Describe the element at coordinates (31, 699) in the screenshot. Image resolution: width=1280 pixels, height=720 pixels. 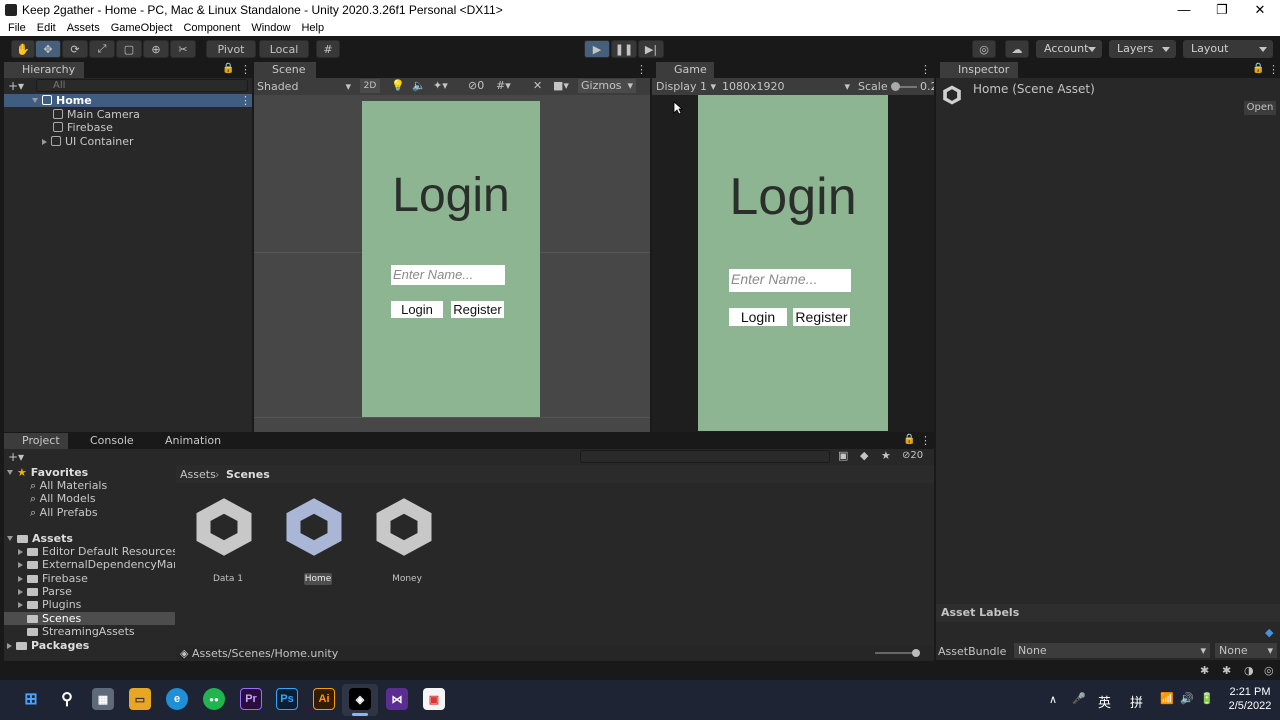
I see `start-icon: ⊞` at that location.